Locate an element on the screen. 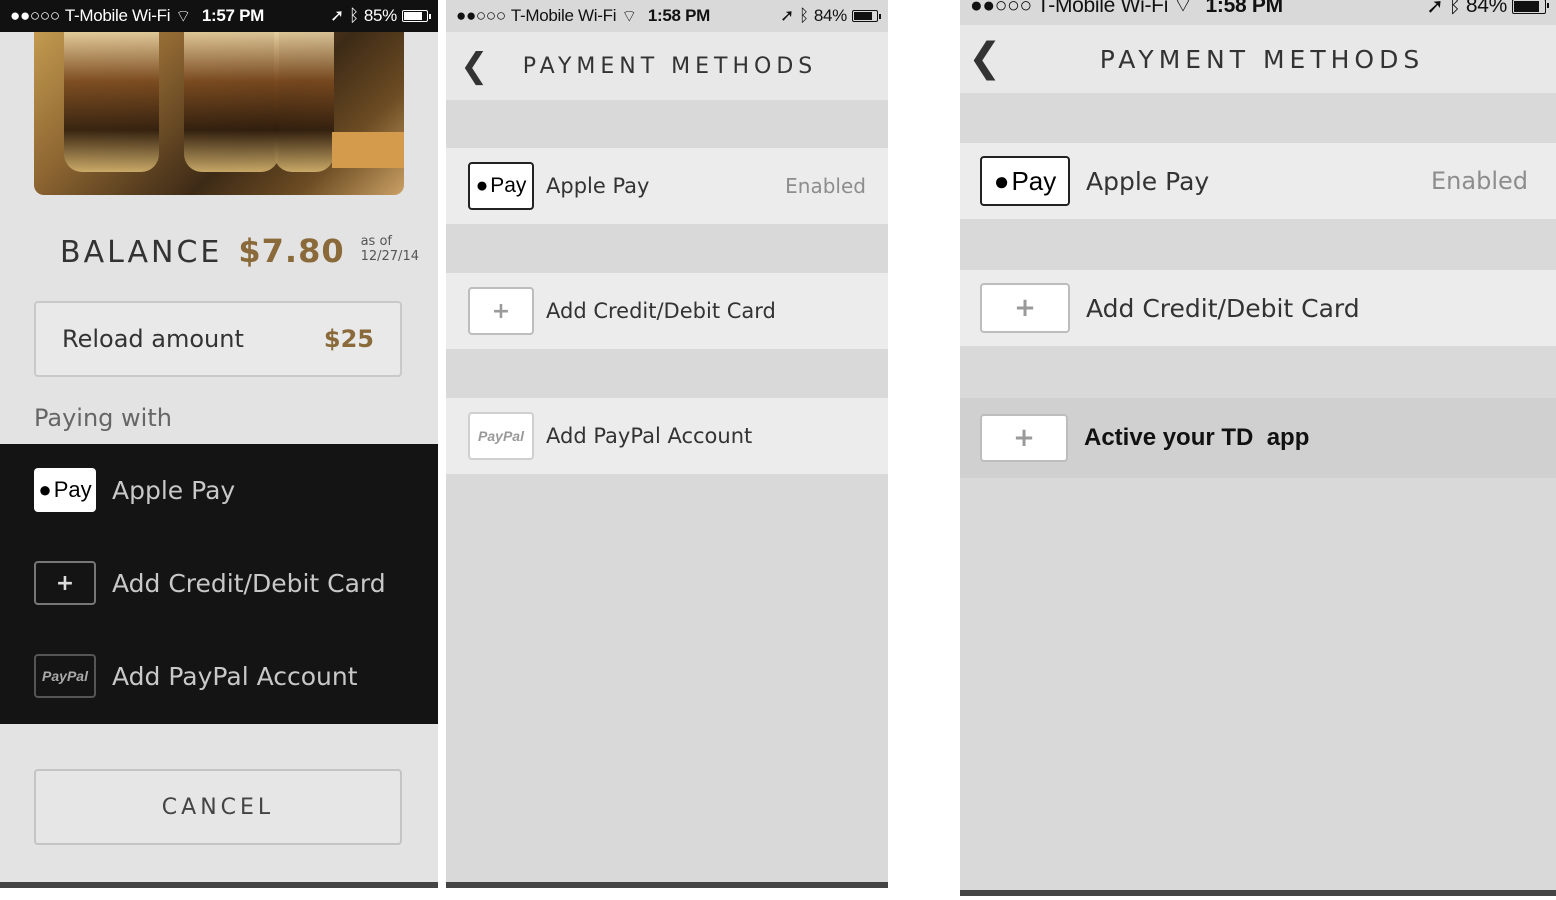 This screenshot has width=1556, height=900. balance-label: BALANCE is located at coordinates (141, 252).